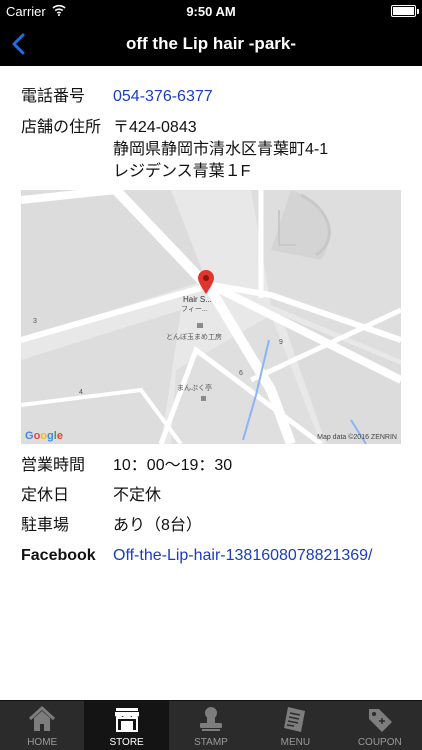  I want to click on menu-book-icon, so click(295, 719).